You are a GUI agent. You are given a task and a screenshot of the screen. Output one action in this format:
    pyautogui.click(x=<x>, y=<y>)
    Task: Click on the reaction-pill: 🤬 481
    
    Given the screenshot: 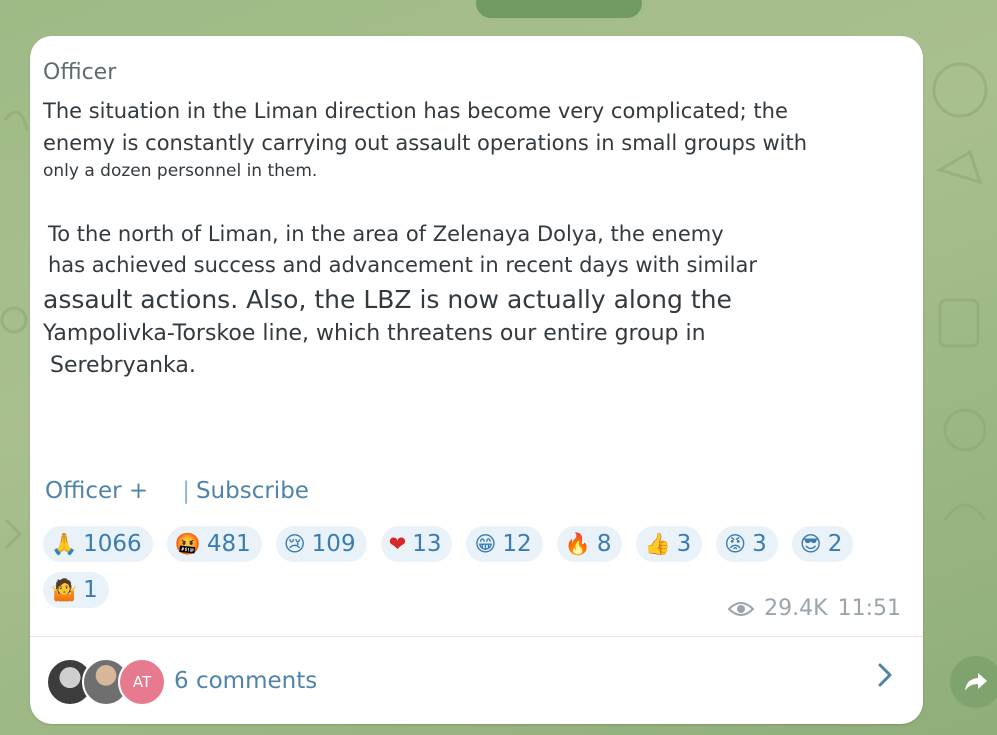 What is the action you would take?
    pyautogui.click(x=214, y=544)
    